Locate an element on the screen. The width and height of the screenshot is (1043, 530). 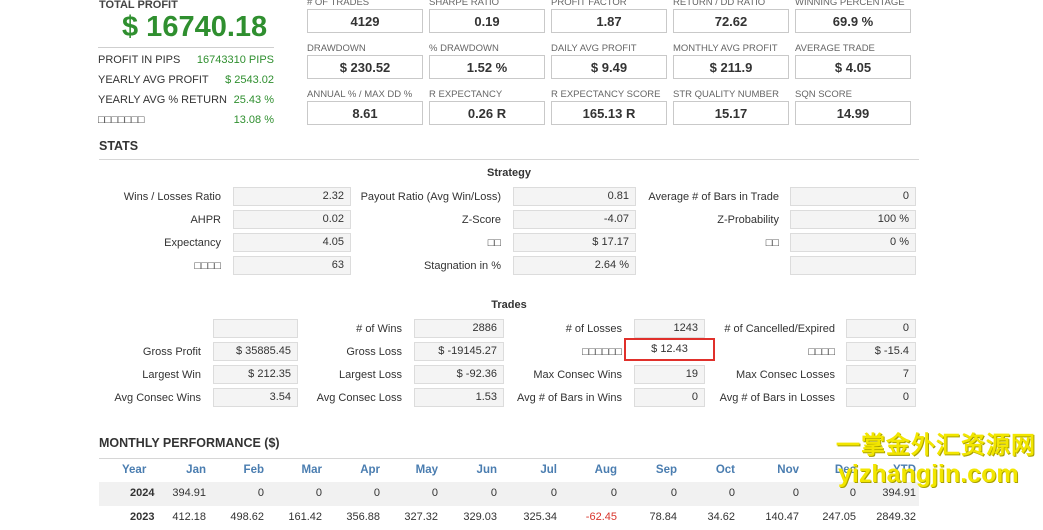
monthly-year-cell: 2023 is located at coordinates (142, 517).